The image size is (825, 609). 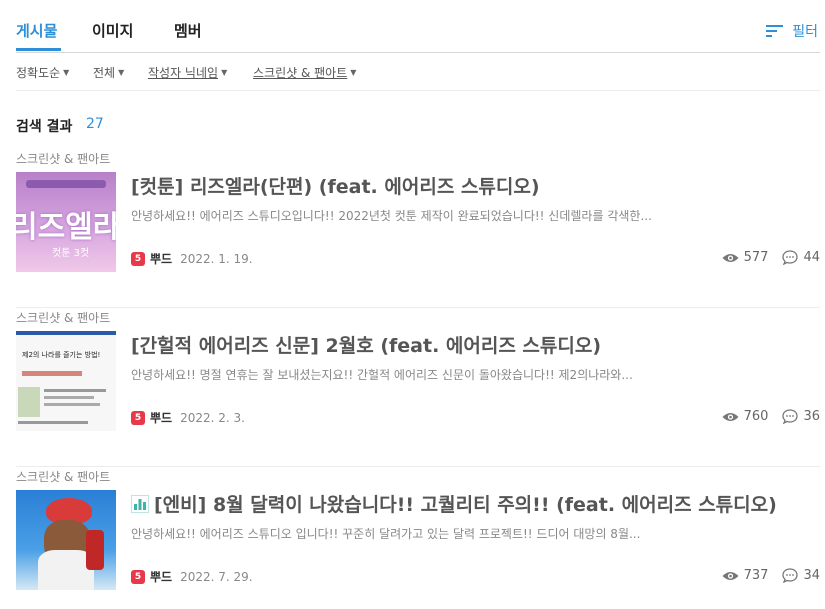 What do you see at coordinates (140, 503) in the screenshot?
I see `bar-chart-icon` at bounding box center [140, 503].